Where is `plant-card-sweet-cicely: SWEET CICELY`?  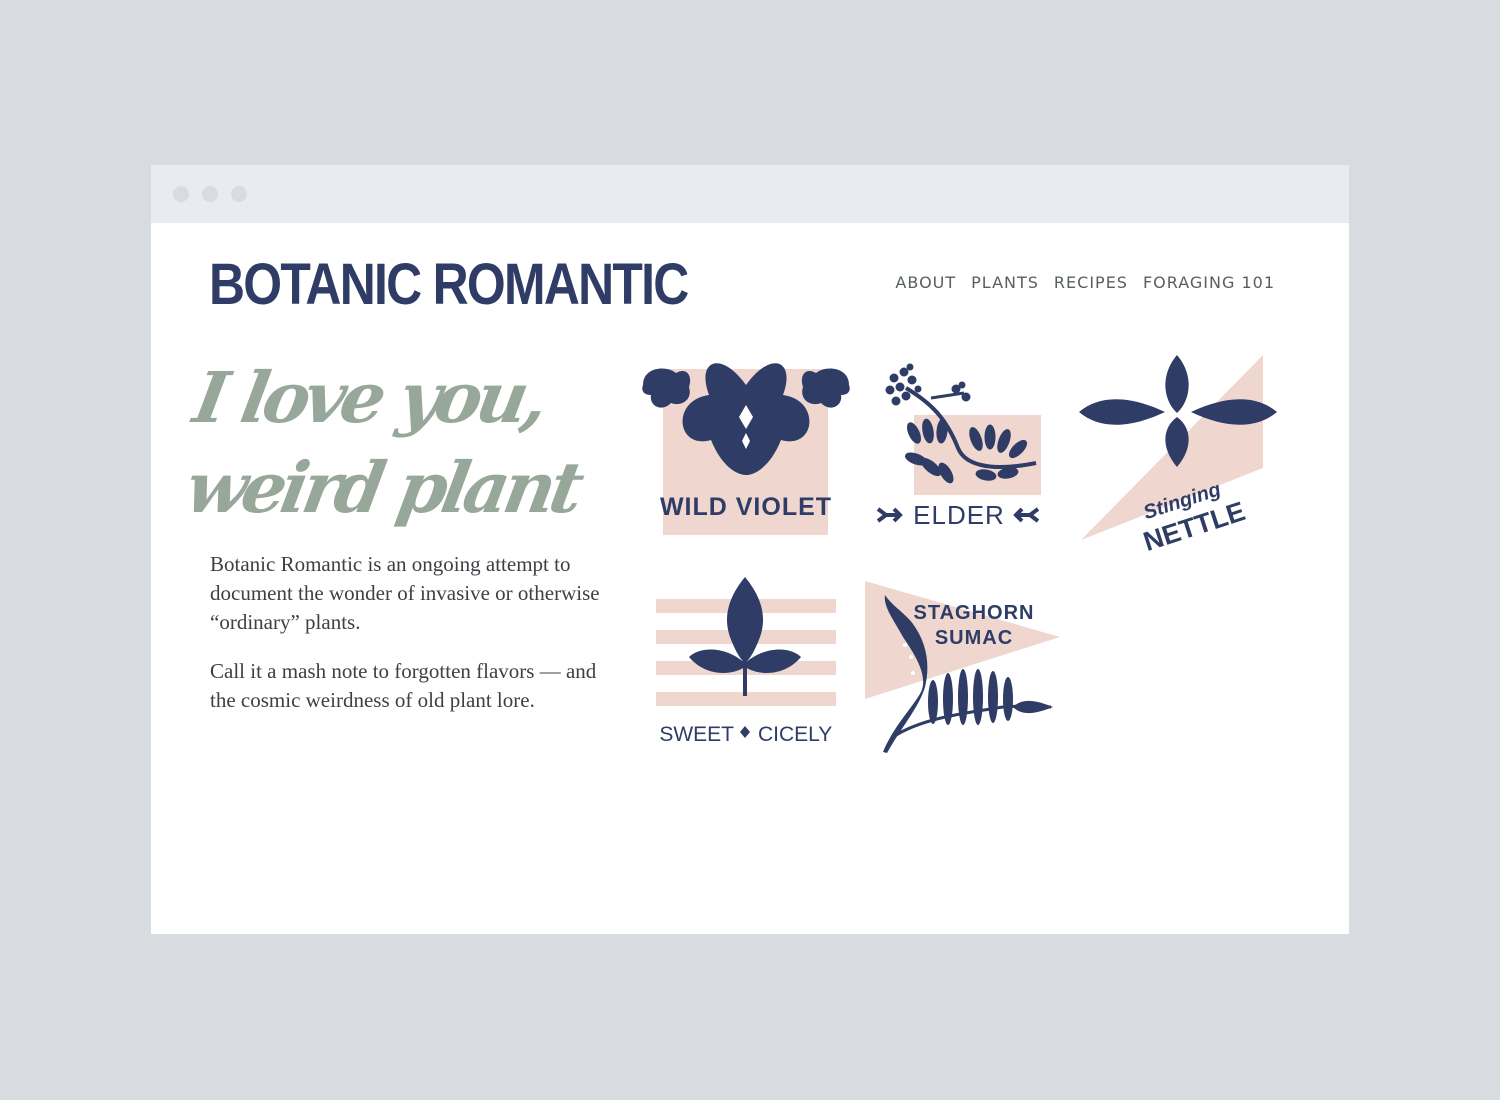 plant-card-sweet-cicely: SWEET CICELY is located at coordinates (746, 662).